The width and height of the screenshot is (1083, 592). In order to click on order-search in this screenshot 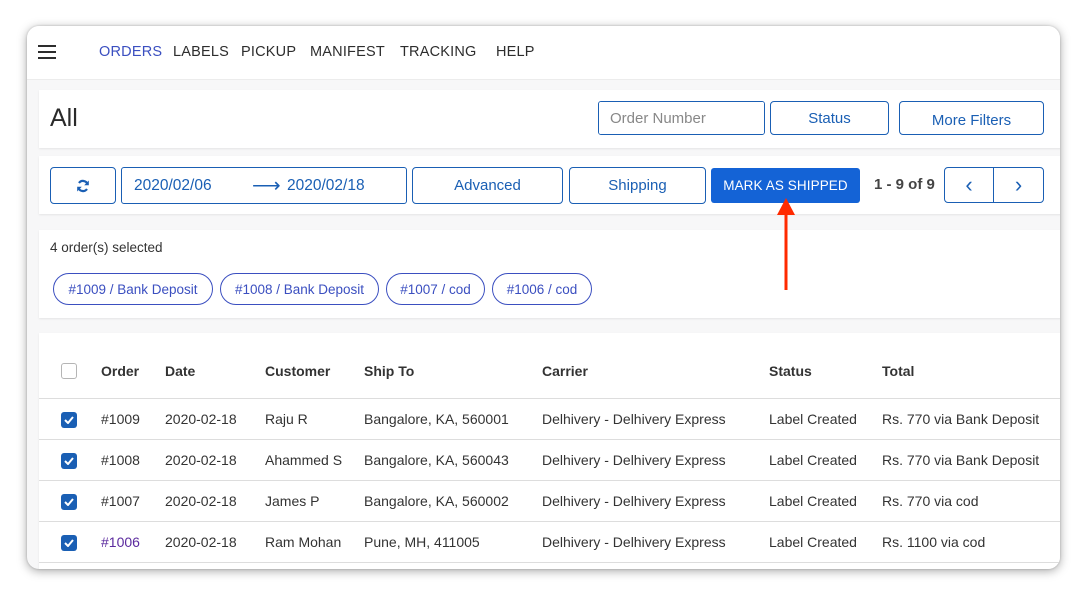, I will do `click(681, 118)`.